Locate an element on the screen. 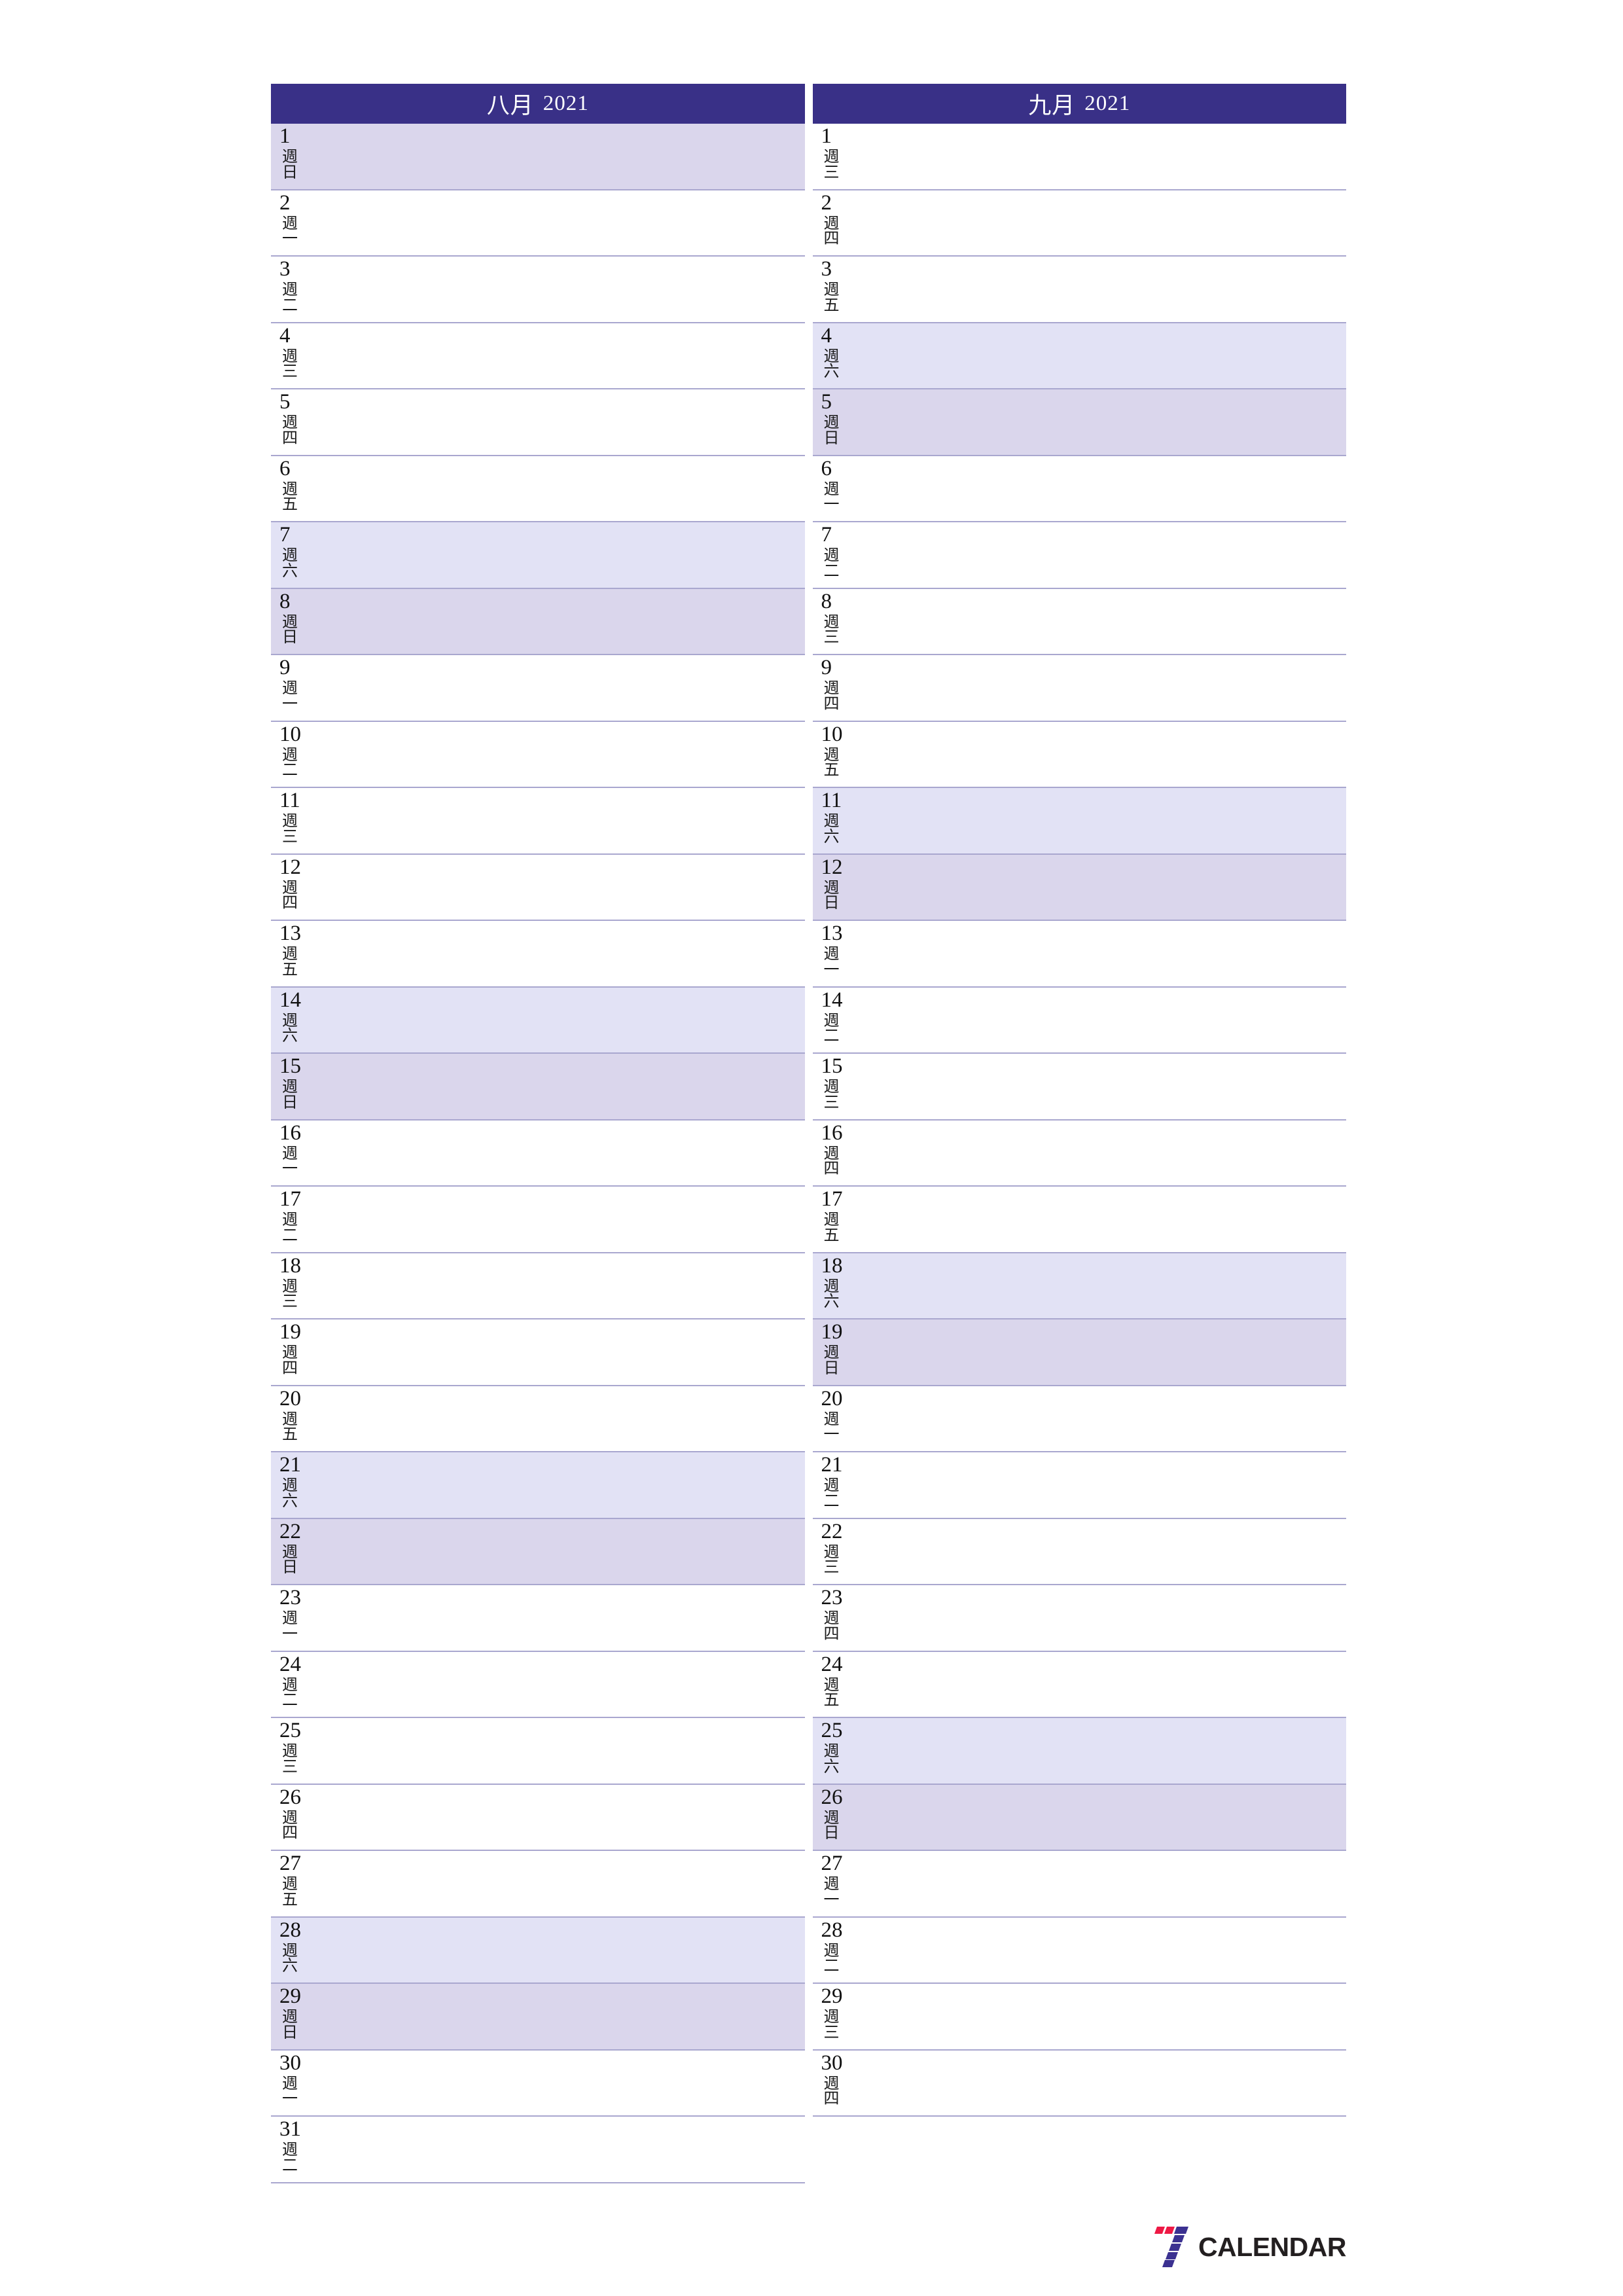 Image resolution: width=1623 pixels, height=2296 pixels. day-cell: 18 週六 is located at coordinates (1079, 1286).